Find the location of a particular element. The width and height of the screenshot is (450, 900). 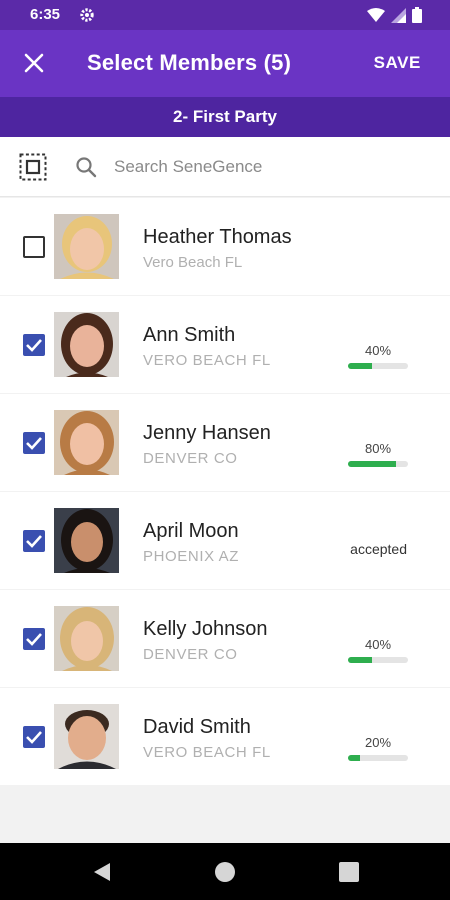

member-name: Heather Thomas is located at coordinates (217, 237).